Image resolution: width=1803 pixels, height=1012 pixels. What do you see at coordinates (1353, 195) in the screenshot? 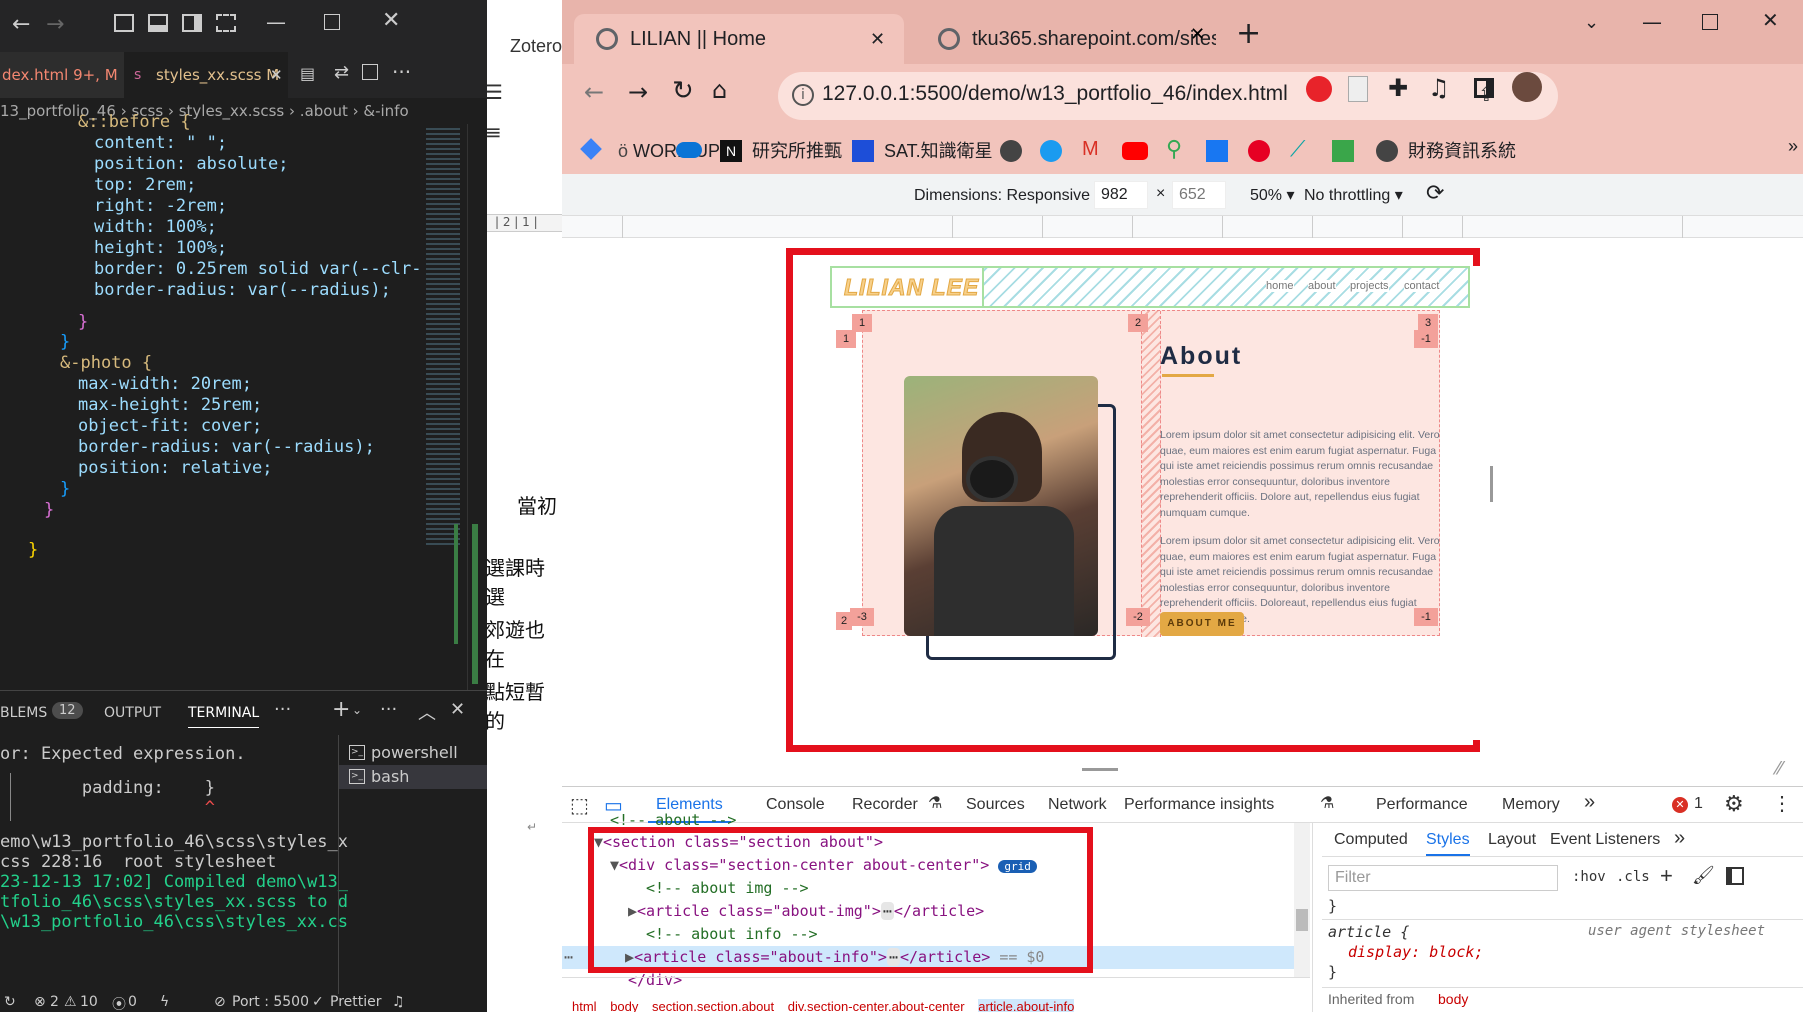
I see `throttling-dropdown: No throttling ▾` at bounding box center [1353, 195].